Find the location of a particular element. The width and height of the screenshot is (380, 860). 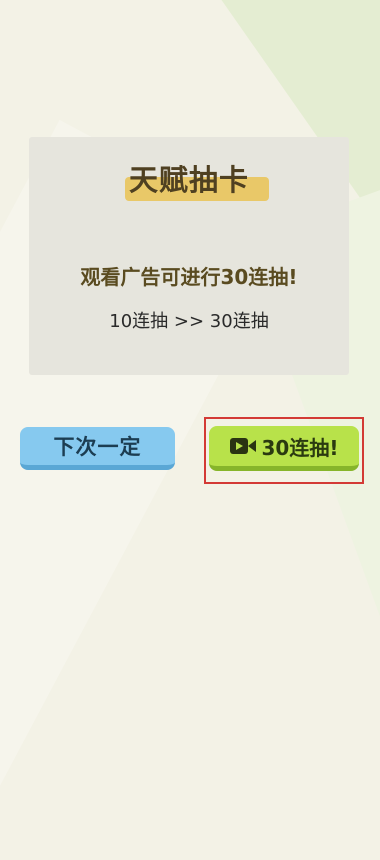

dialog-title: 天赋抽卡 is located at coordinates (188, 180).